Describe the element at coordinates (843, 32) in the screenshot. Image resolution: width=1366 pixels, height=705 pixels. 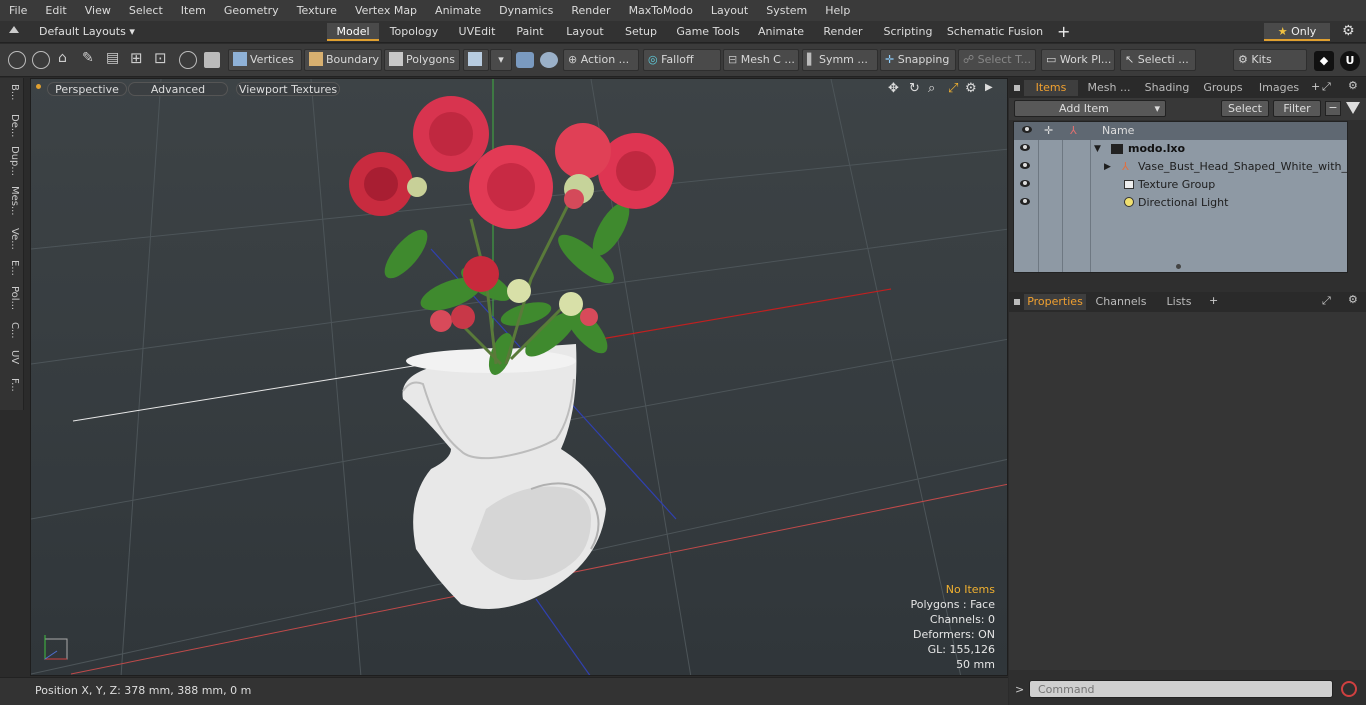
I see `tab-render: Render` at that location.